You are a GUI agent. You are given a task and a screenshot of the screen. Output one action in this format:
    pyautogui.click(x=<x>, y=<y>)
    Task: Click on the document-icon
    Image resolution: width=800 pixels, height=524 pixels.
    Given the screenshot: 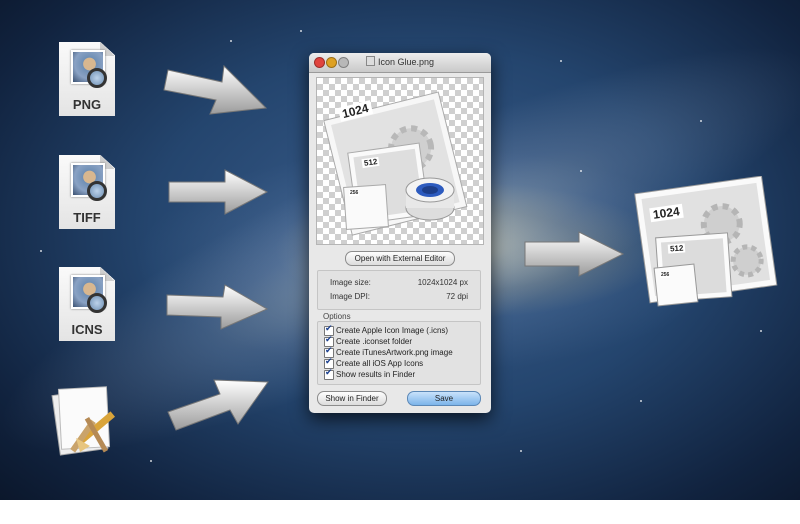 What is the action you would take?
    pyautogui.click(x=370, y=61)
    